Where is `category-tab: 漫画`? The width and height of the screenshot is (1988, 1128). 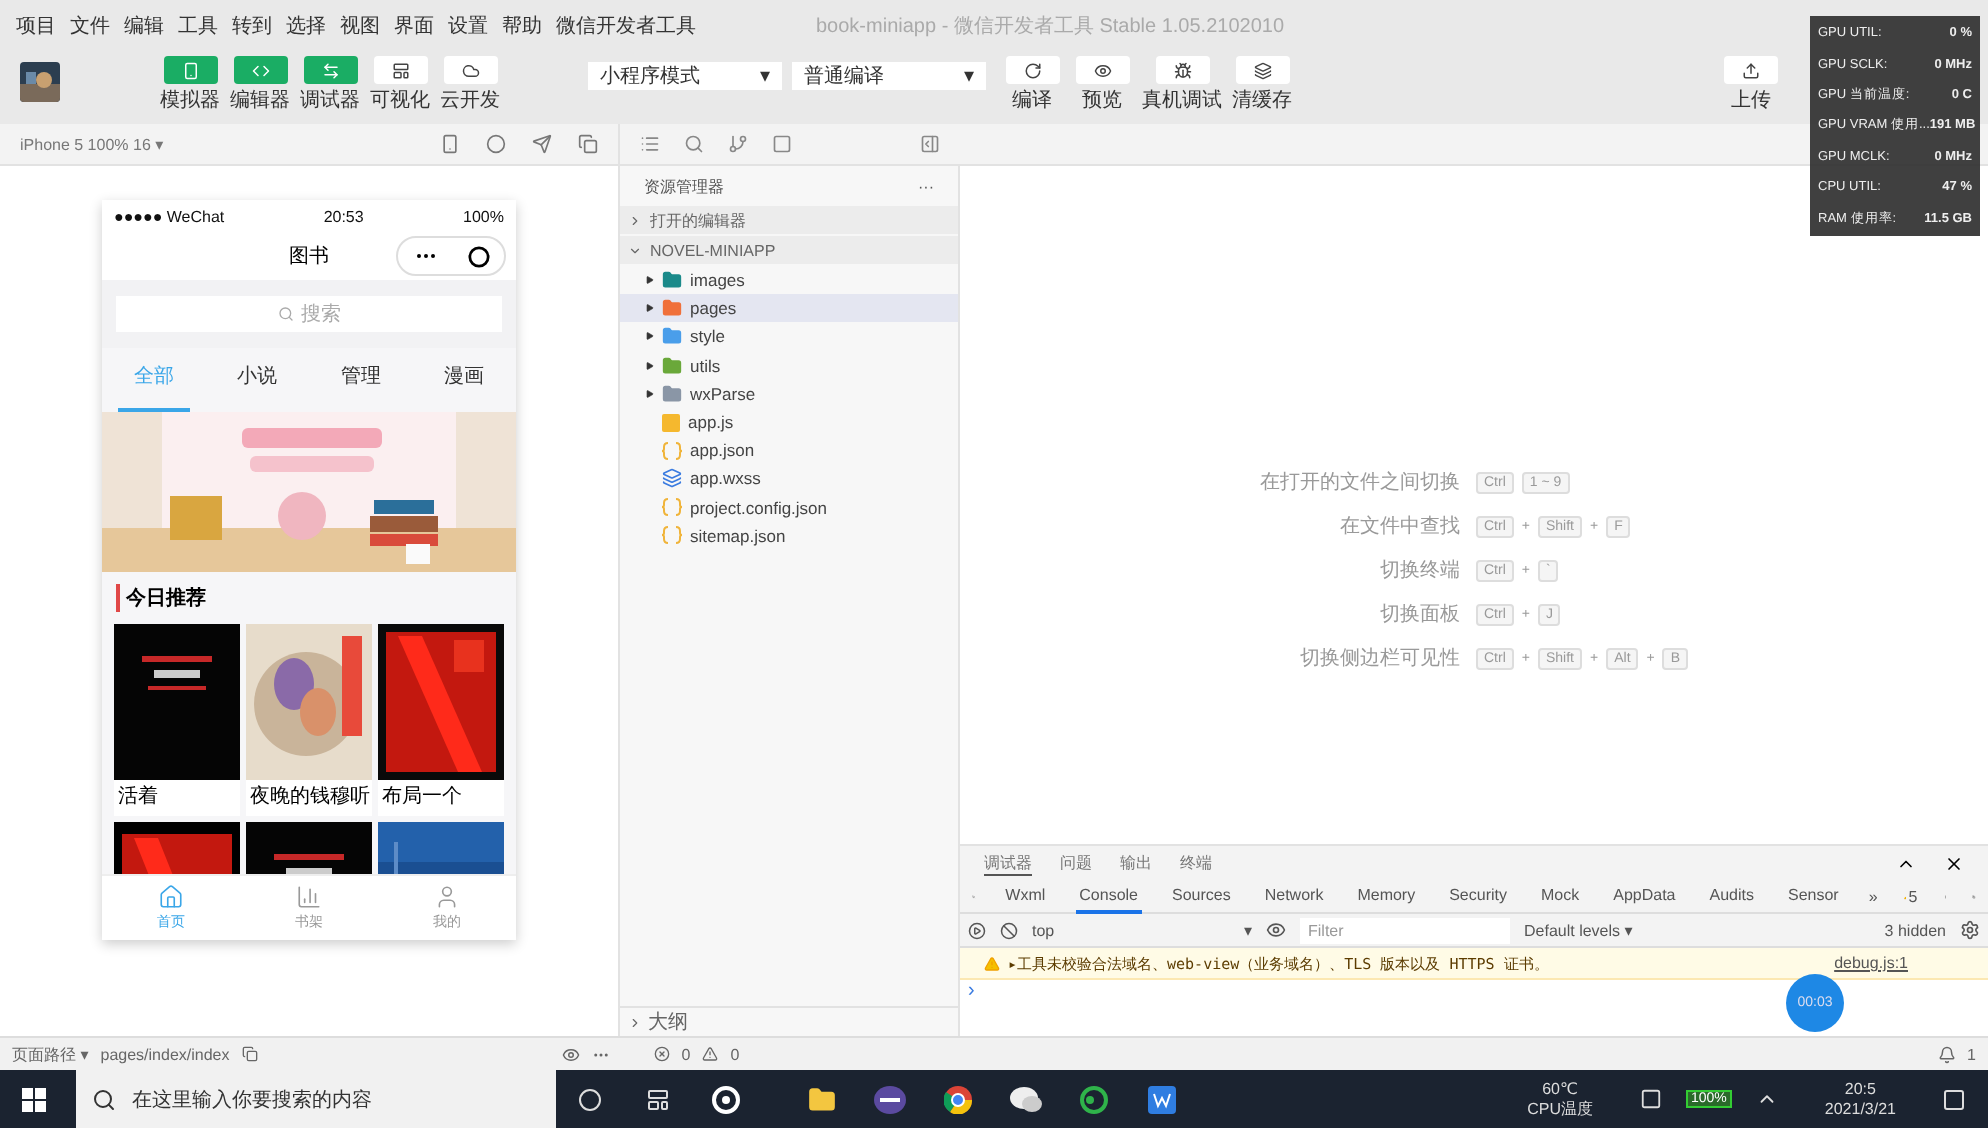
category-tab: 漫画 is located at coordinates (464, 380).